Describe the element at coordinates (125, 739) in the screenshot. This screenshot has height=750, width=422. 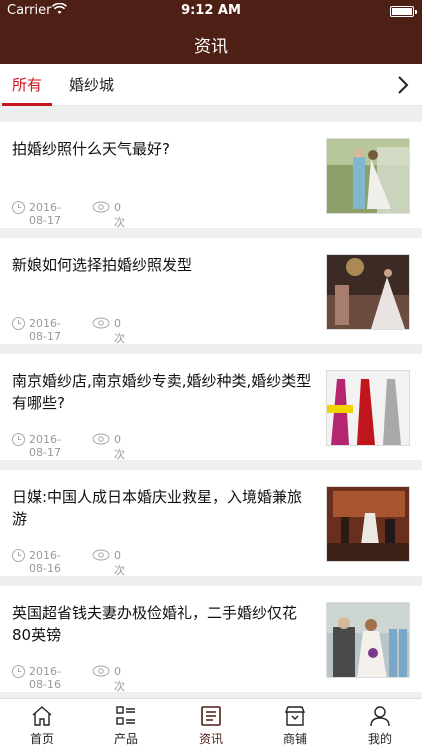
I see `tabbar-label: 产品` at that location.